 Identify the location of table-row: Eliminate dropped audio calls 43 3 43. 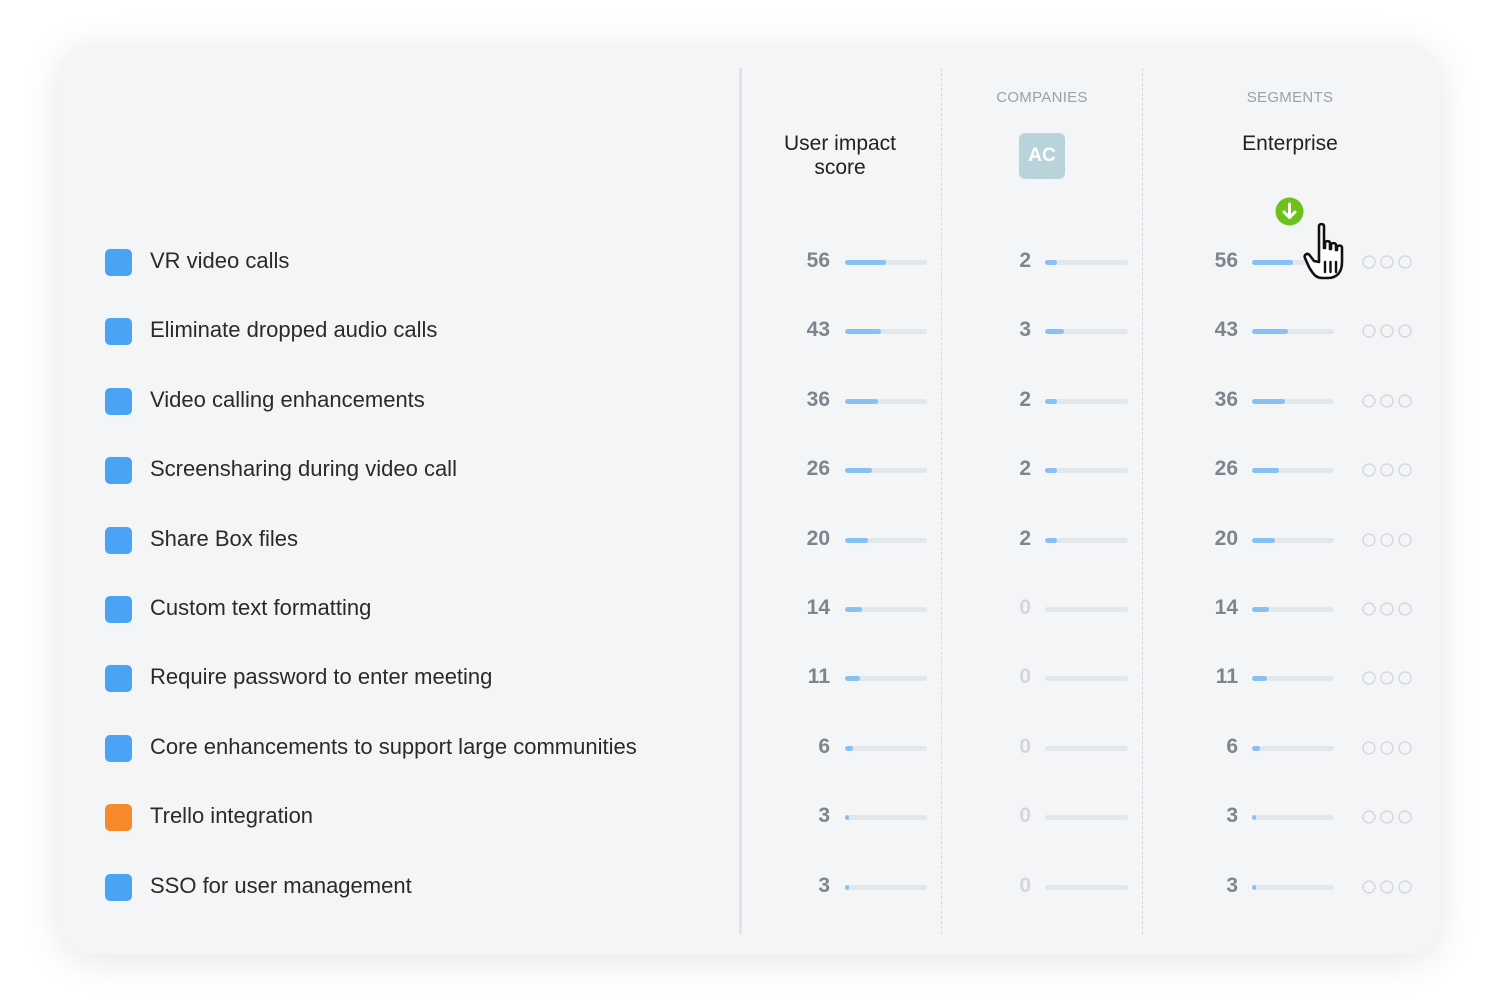
(750, 331).